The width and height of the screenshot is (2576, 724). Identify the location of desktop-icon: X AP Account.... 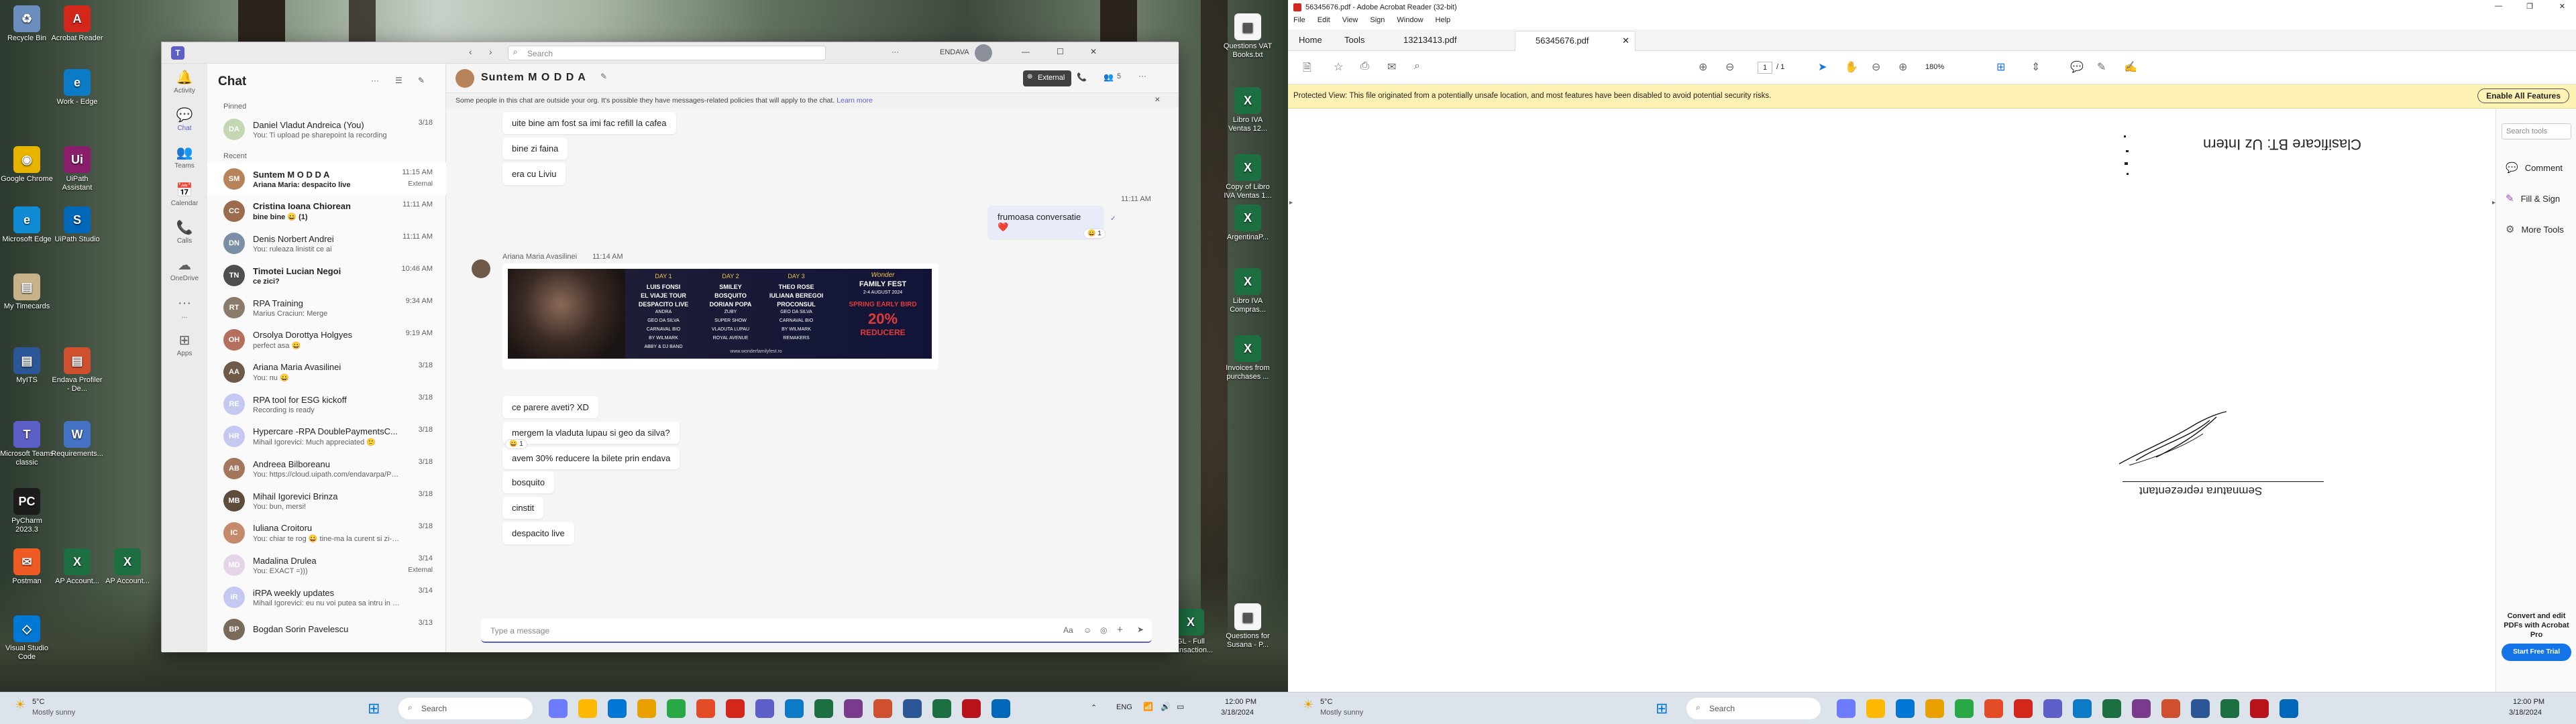
(77, 567).